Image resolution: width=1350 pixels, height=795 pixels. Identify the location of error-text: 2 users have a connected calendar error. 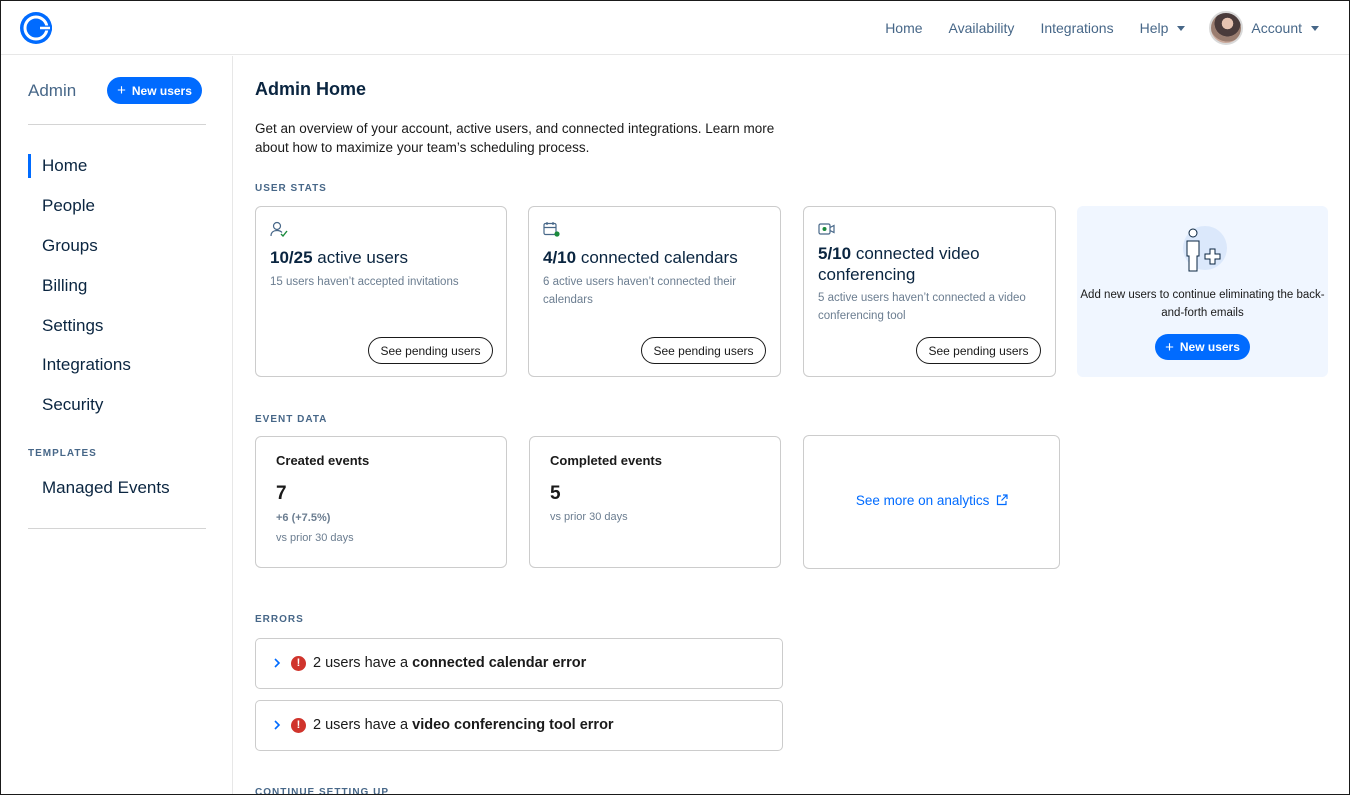
(449, 663).